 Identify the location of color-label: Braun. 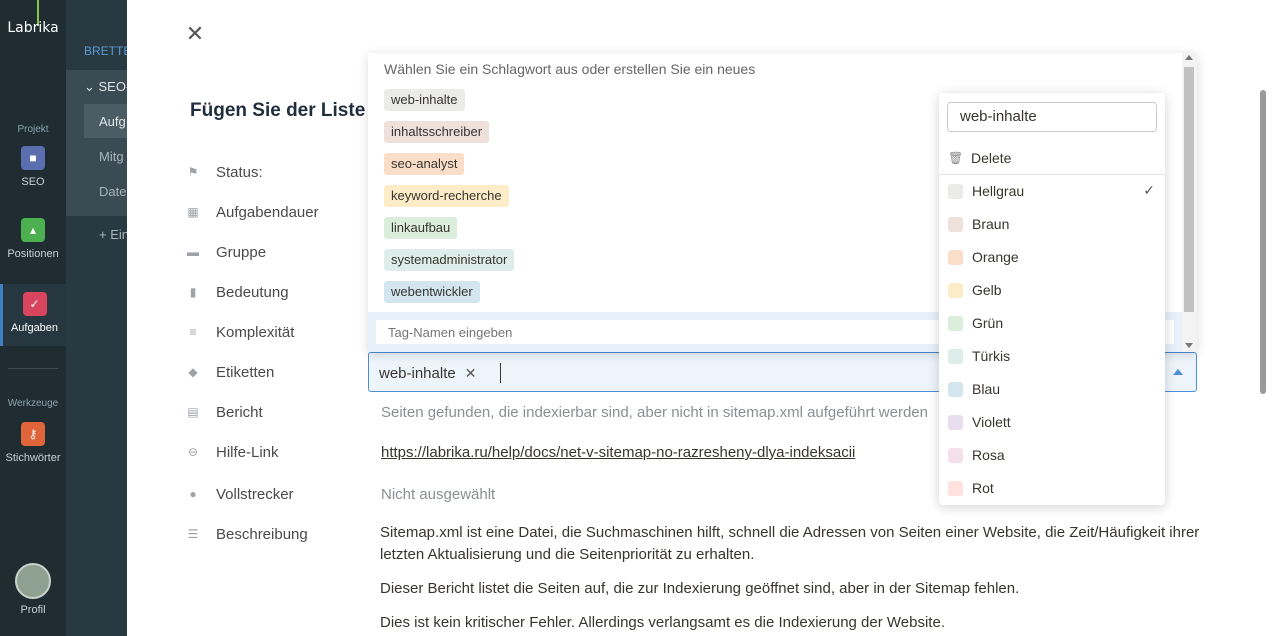
(991, 224).